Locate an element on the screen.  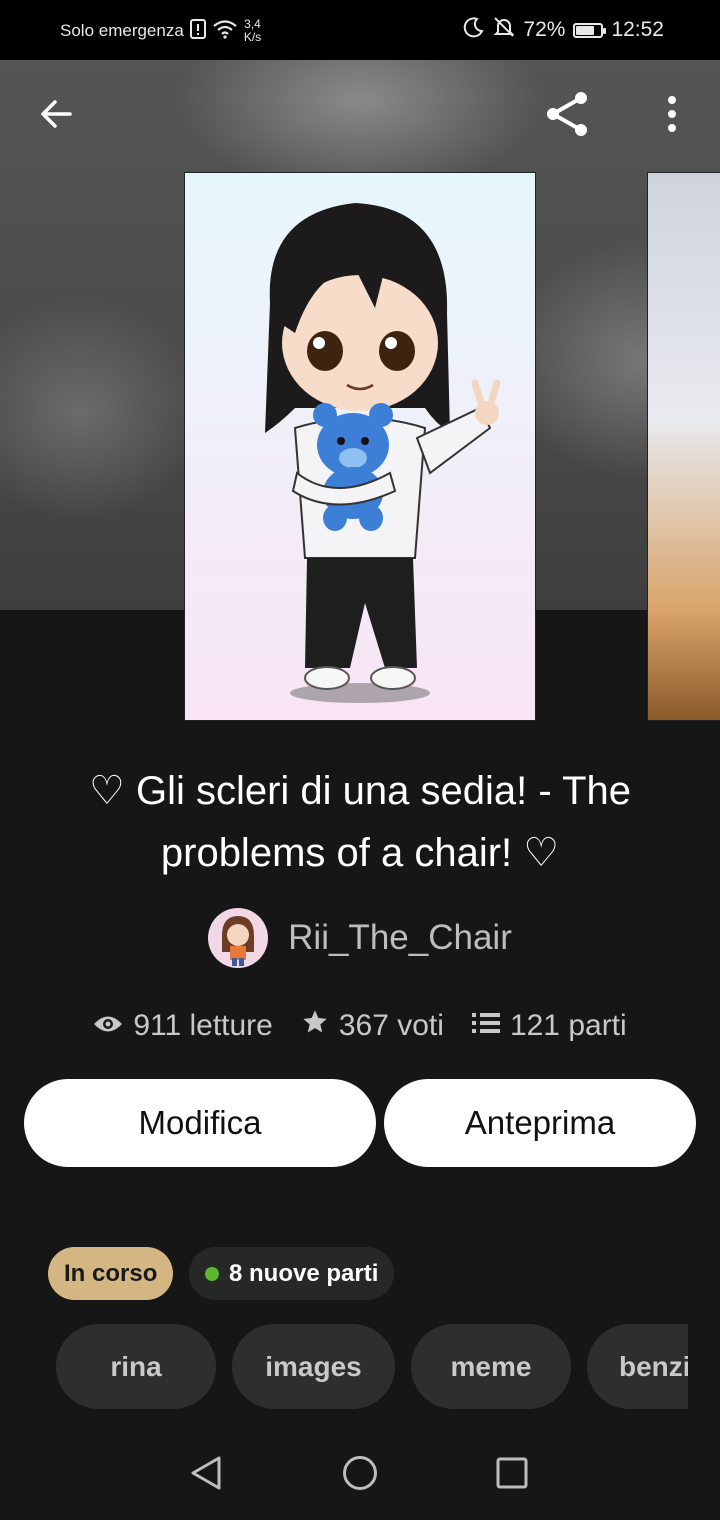
network-speed-unit: K/s is located at coordinates (252, 37).